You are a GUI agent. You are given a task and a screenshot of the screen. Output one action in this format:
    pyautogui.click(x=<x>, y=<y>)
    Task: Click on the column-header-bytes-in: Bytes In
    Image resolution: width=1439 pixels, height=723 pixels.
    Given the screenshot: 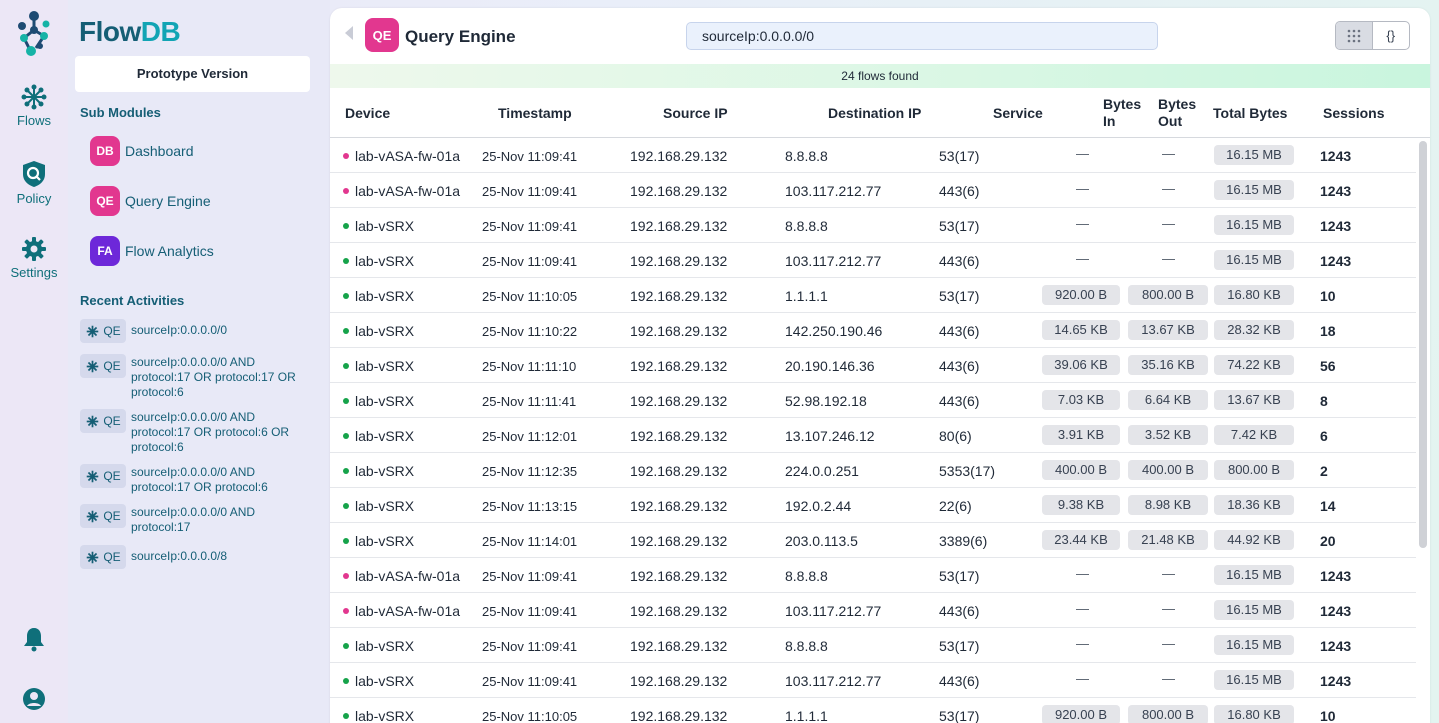 What is the action you would take?
    pyautogui.click(x=1122, y=113)
    